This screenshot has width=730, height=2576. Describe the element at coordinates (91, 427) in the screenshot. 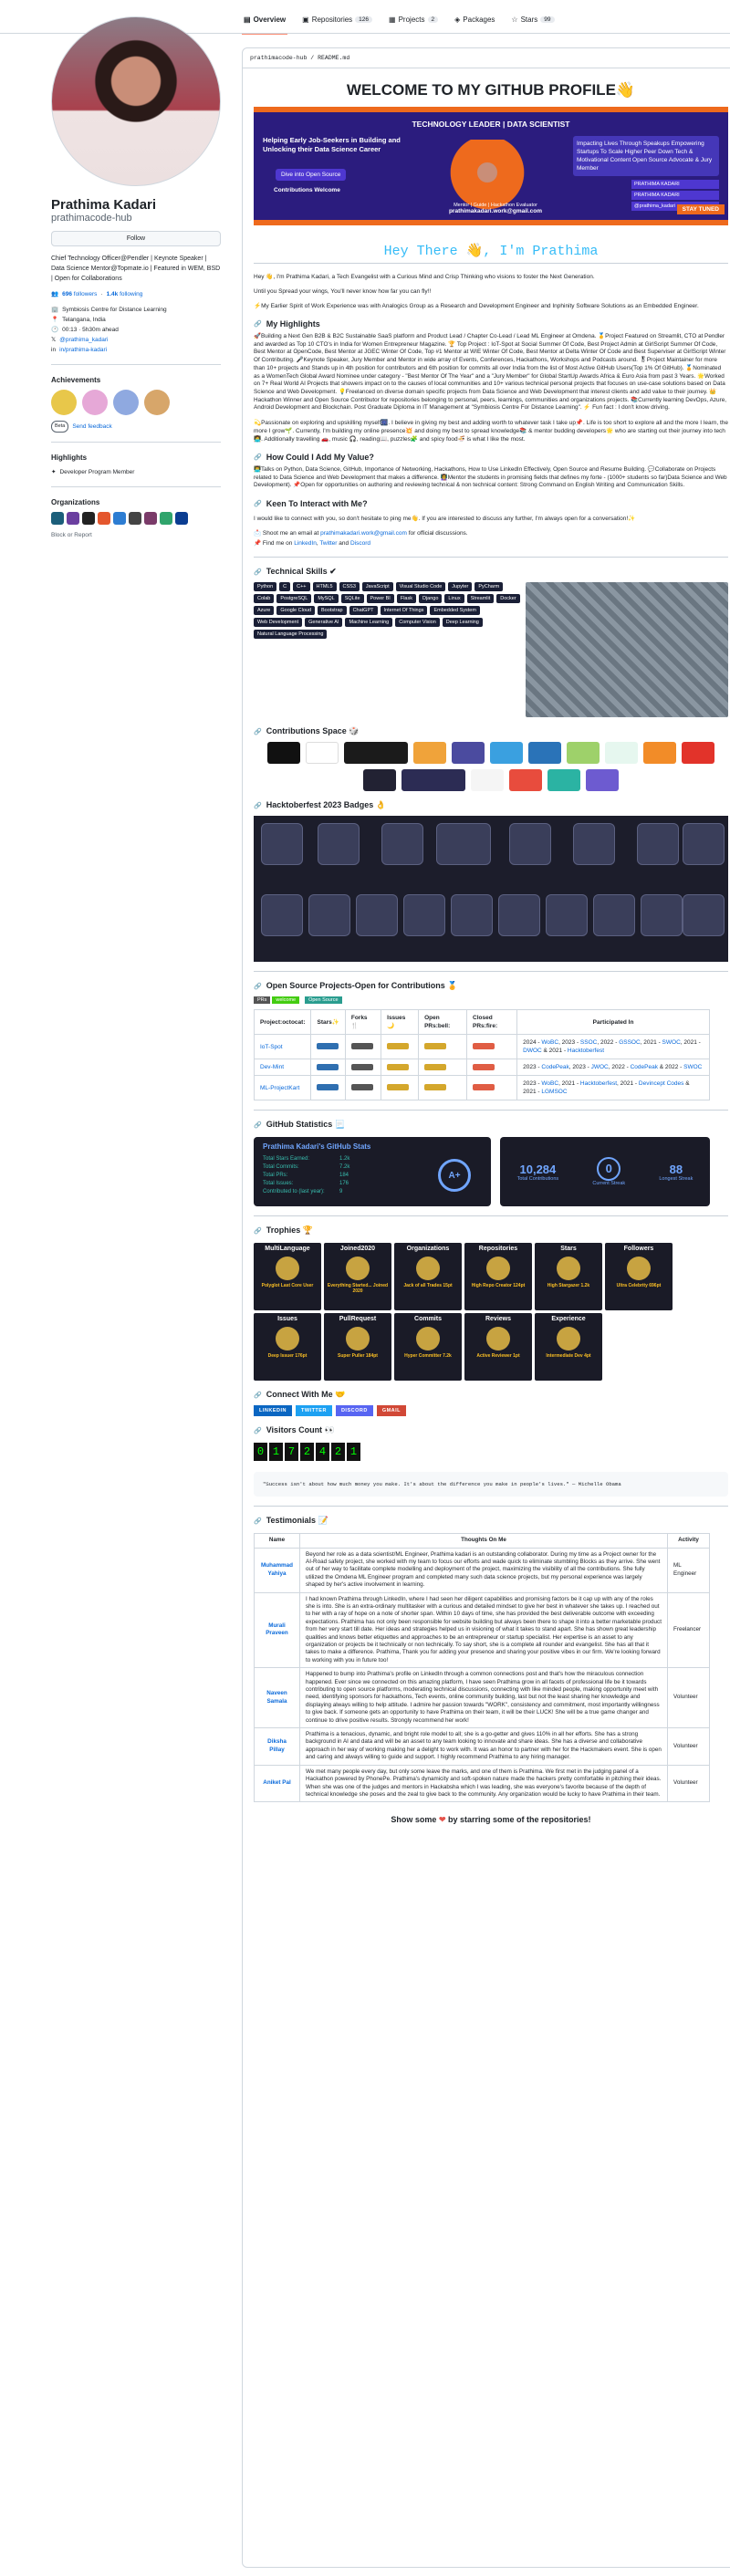

I see `send-feedback-link: Send feedback` at that location.